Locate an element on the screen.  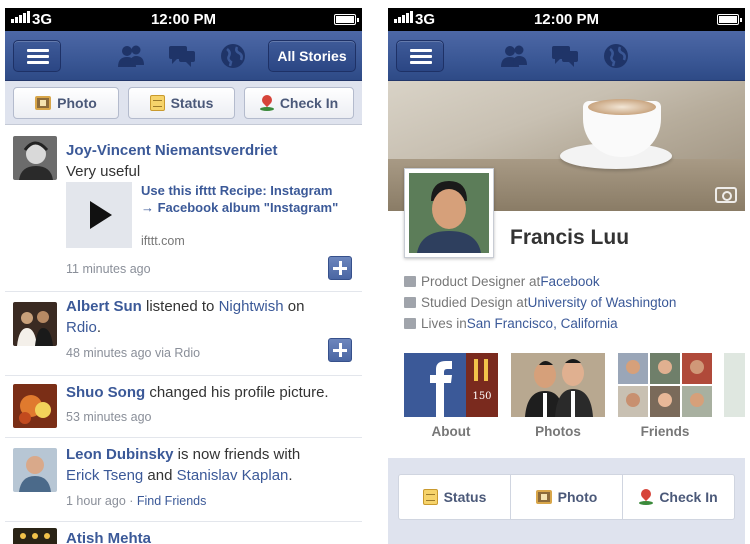
about-location-prefix: Lives in is located at coordinates (444, 323).